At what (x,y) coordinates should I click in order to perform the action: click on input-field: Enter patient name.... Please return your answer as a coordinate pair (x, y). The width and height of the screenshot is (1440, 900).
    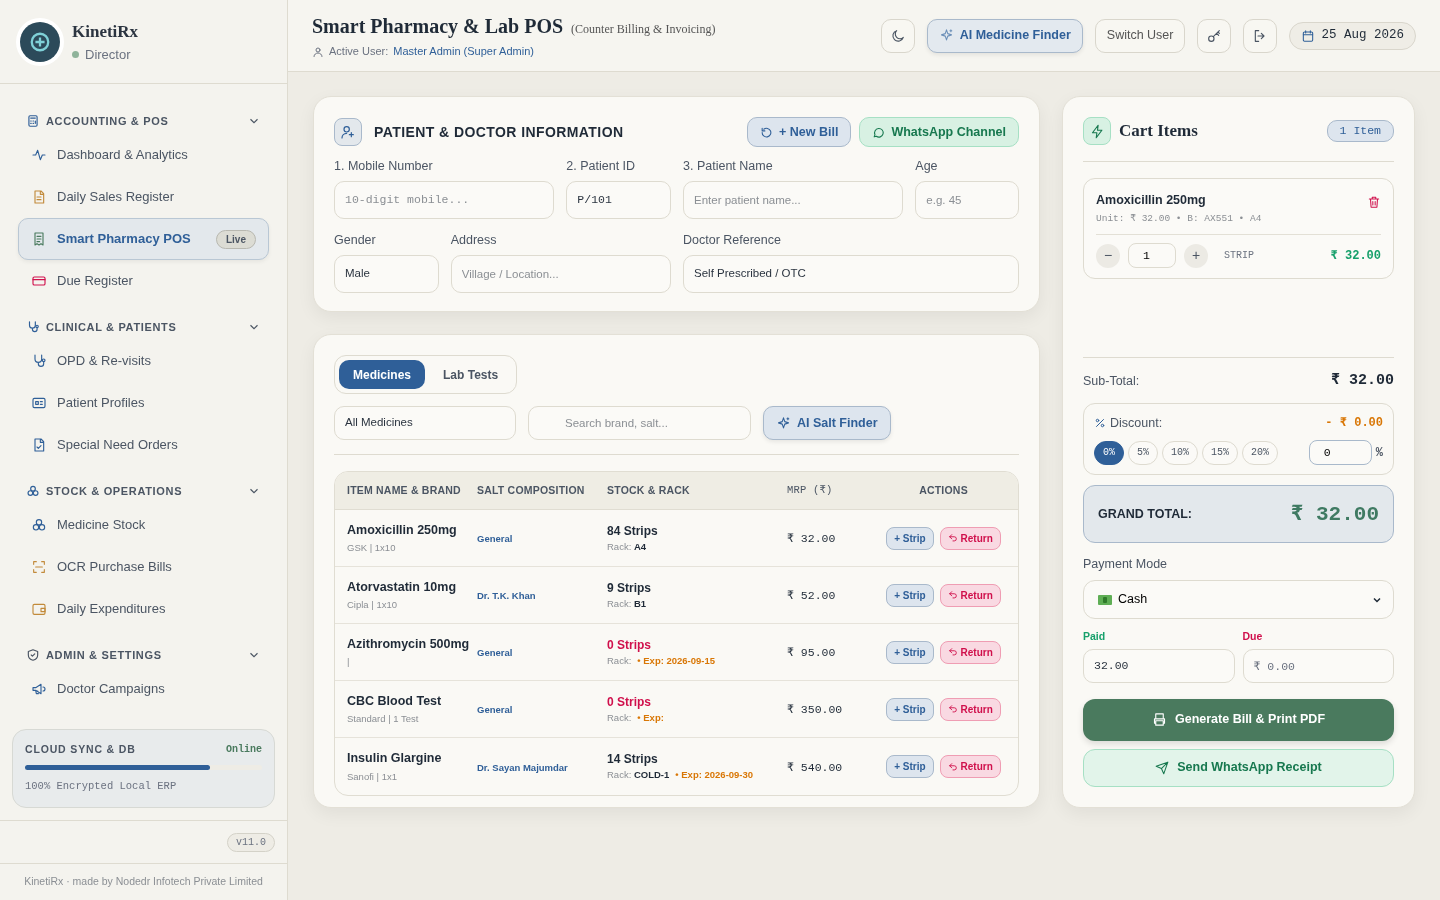
    Looking at the image, I should click on (793, 199).